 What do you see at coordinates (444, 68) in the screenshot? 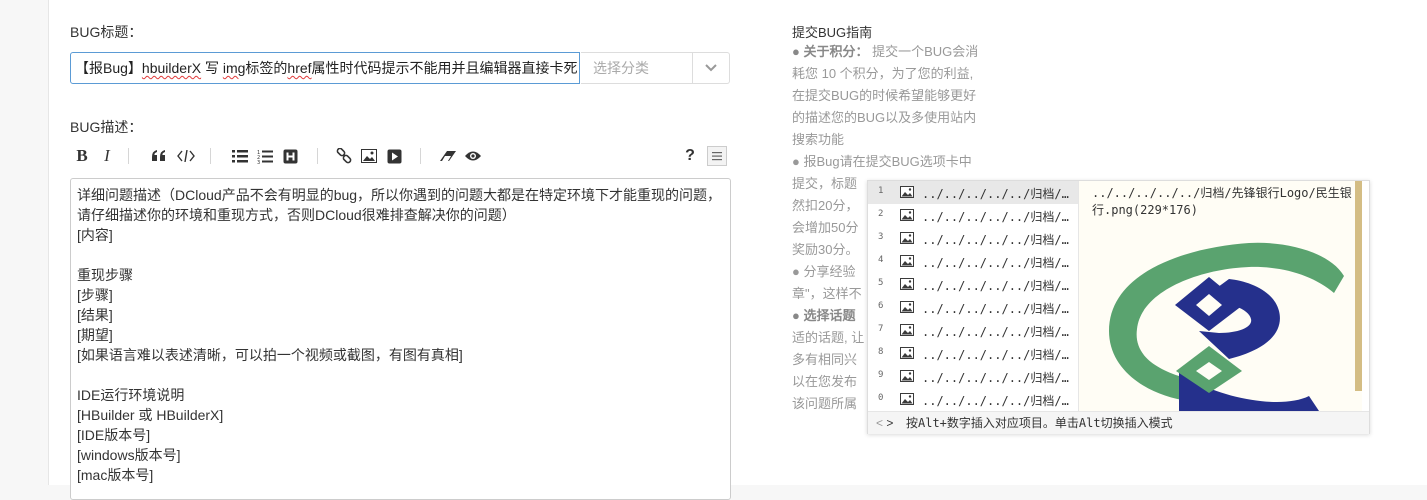
I see `title-part: 属性时代码提示不能用并且编辑器直接卡死` at bounding box center [444, 68].